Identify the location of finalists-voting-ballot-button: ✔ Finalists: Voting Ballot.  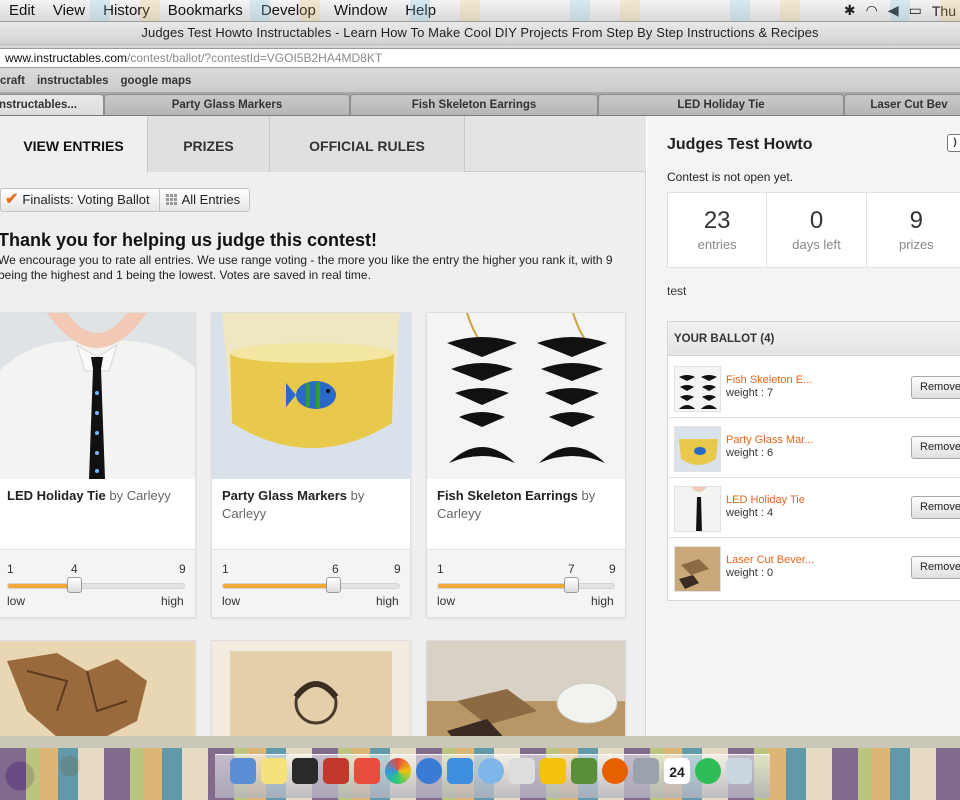
(80, 200).